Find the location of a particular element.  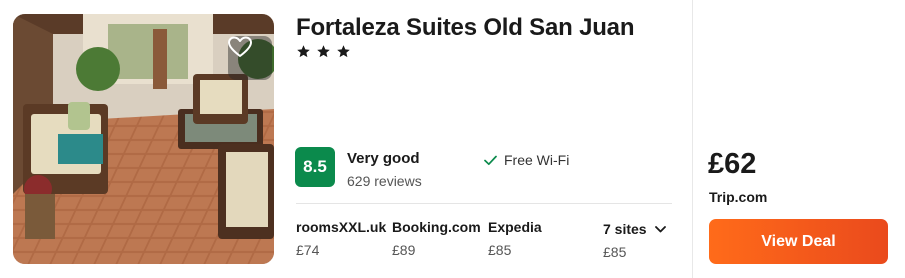

chevron-down-icon is located at coordinates (660, 228).